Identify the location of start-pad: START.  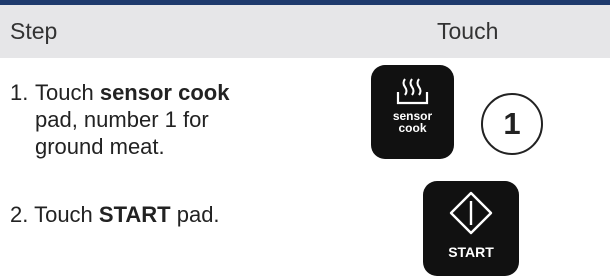
(471, 228).